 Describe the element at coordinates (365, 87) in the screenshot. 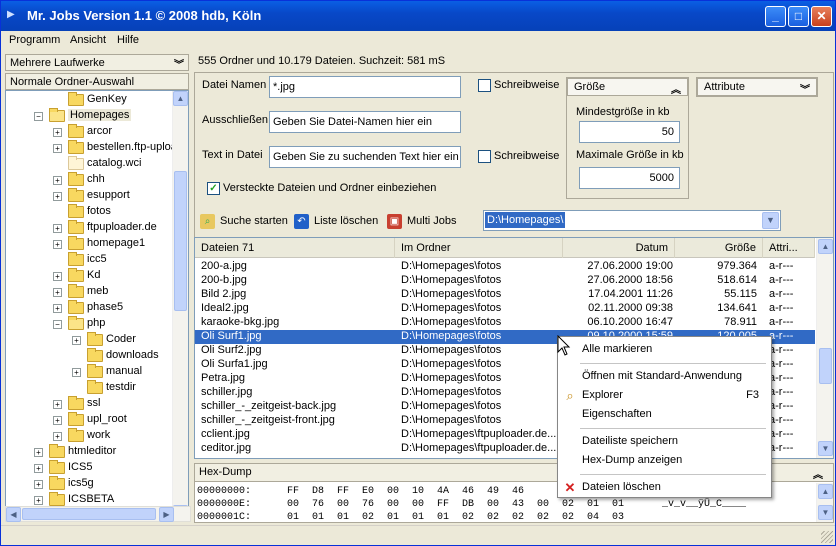

I see `filename-input: *.jpg` at that location.